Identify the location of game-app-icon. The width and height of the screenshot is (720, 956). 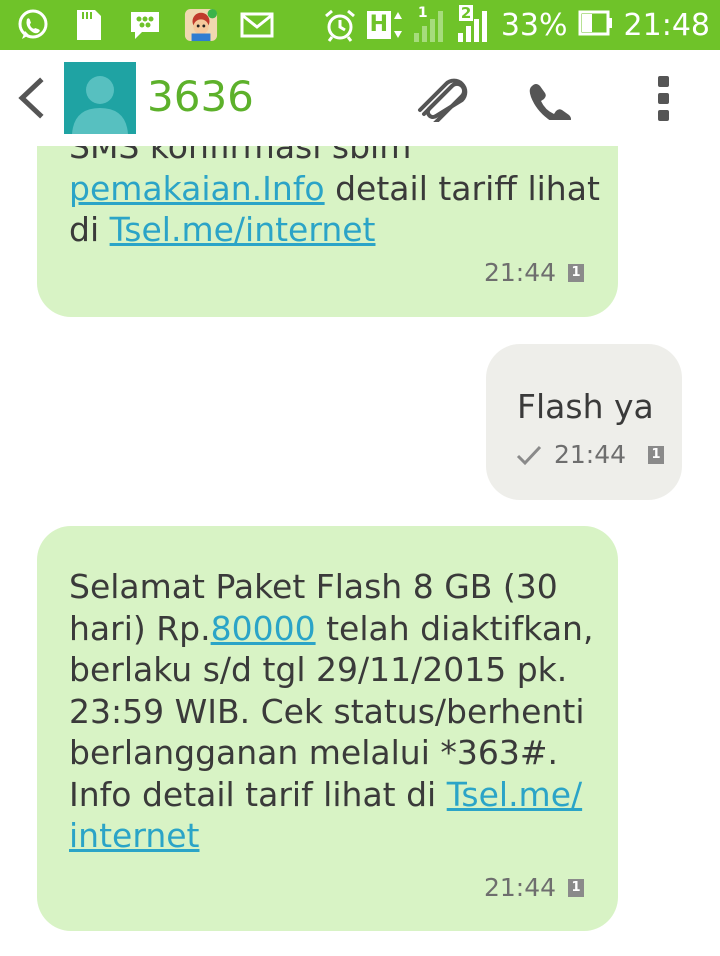
(201, 25).